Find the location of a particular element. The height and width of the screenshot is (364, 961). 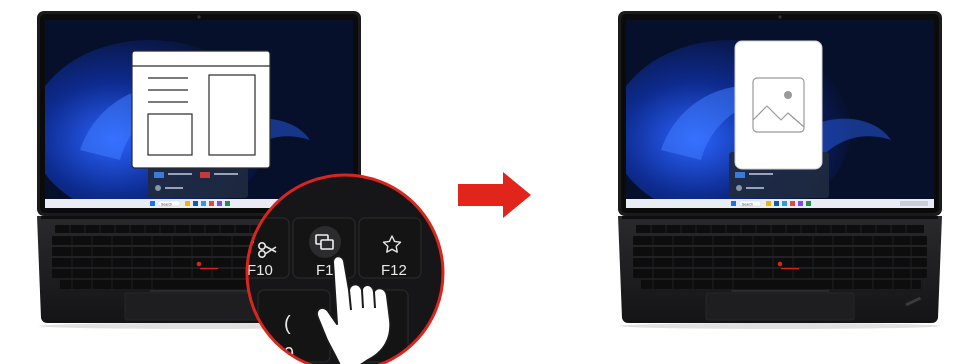

key-f12: F12 is located at coordinates (390, 248).